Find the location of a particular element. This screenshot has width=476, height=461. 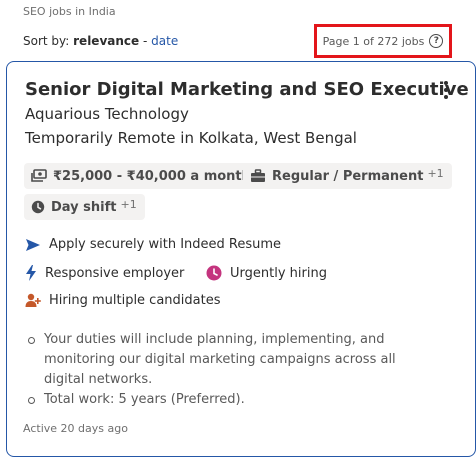

question-circle-icon: ? is located at coordinates (436, 41).